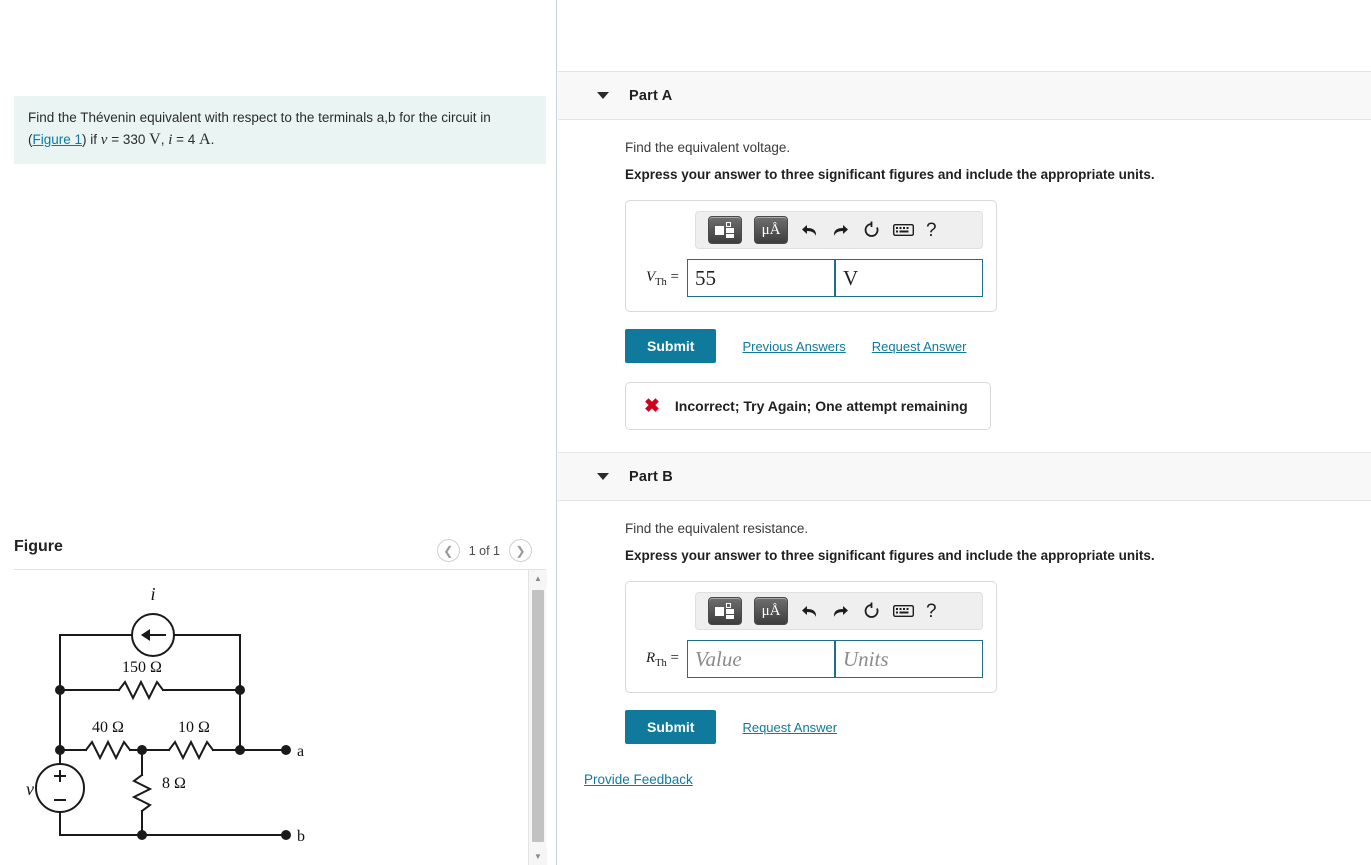  What do you see at coordinates (909, 278) in the screenshot?
I see `part-a-units-input: V` at bounding box center [909, 278].